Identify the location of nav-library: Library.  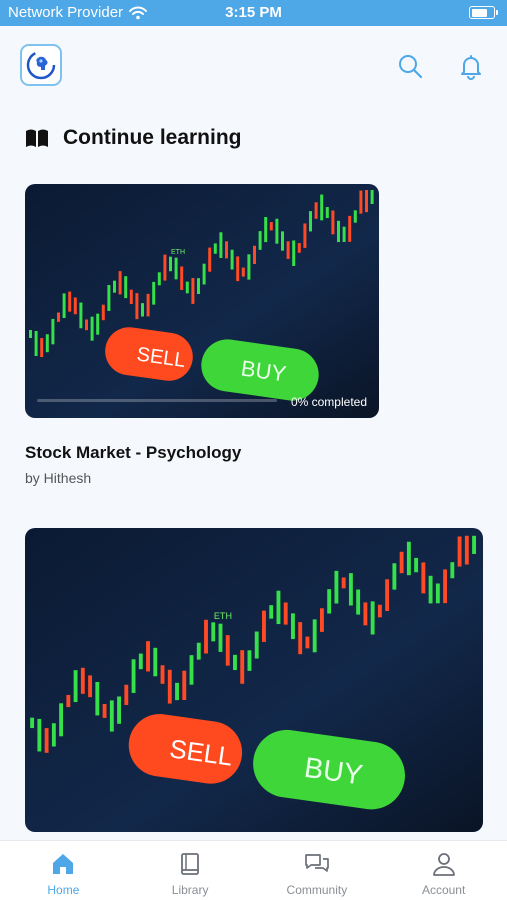
(190, 870).